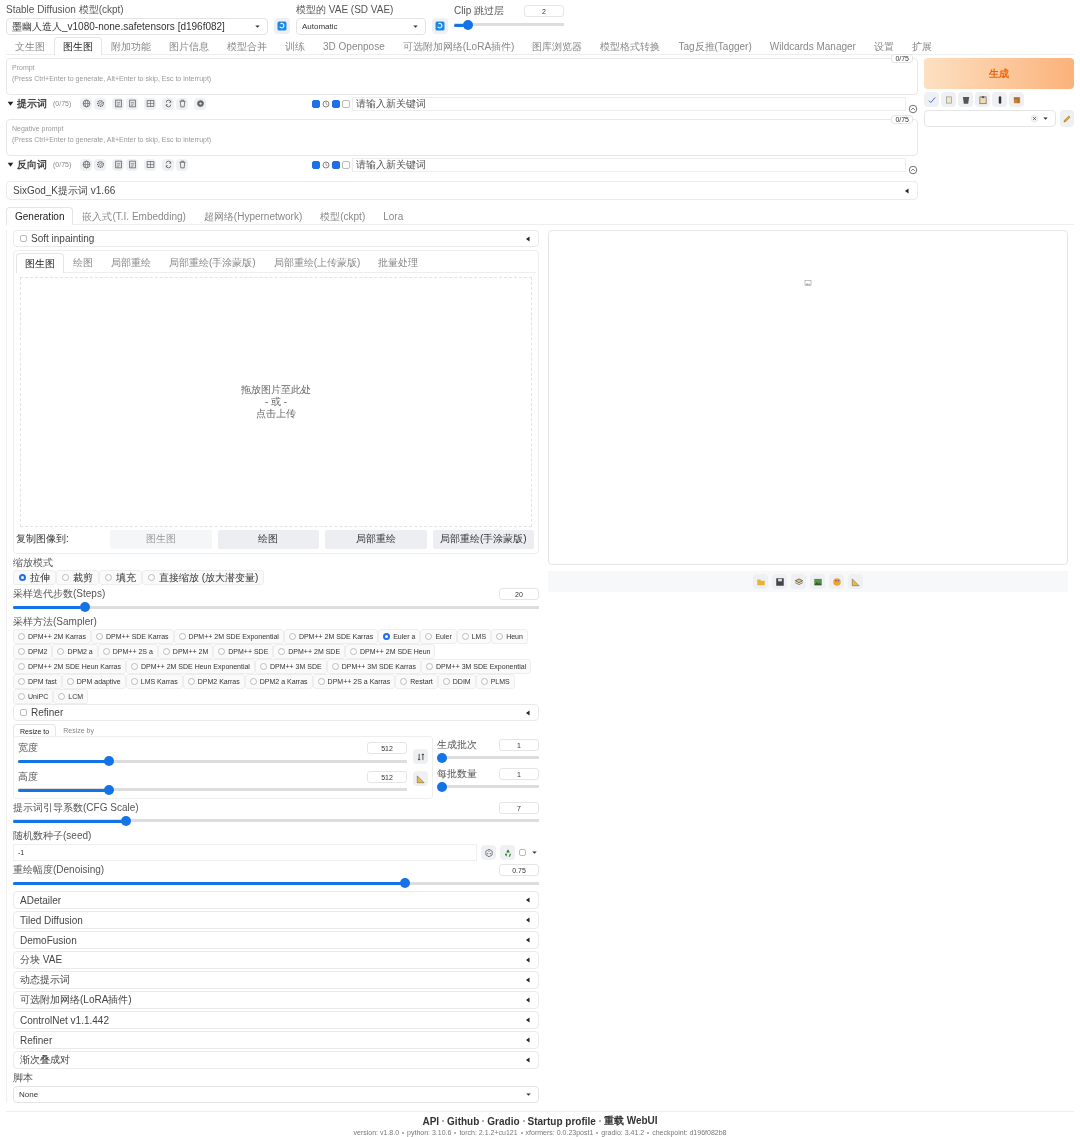 The image size is (1080, 1137). I want to click on dropdown: Automatic, so click(361, 26).